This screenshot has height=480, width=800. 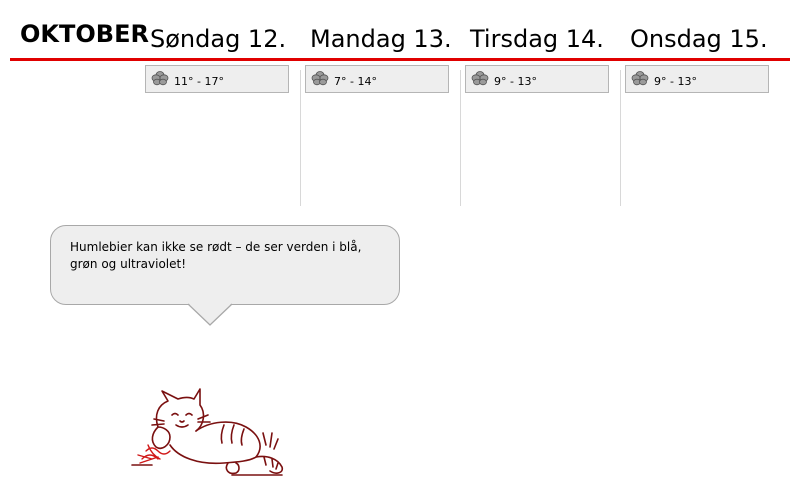 I want to click on temperature-range: 7° - 14°, so click(x=355, y=81).